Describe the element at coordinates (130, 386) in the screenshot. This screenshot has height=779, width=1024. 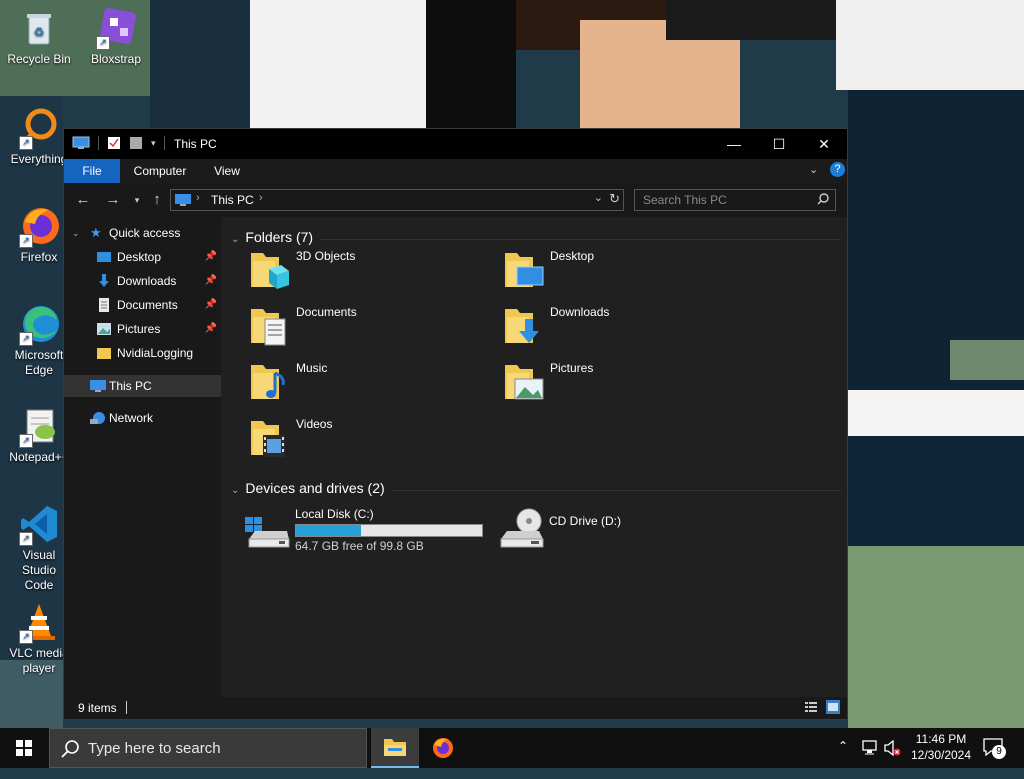
I see `nav-label: This PC` at that location.